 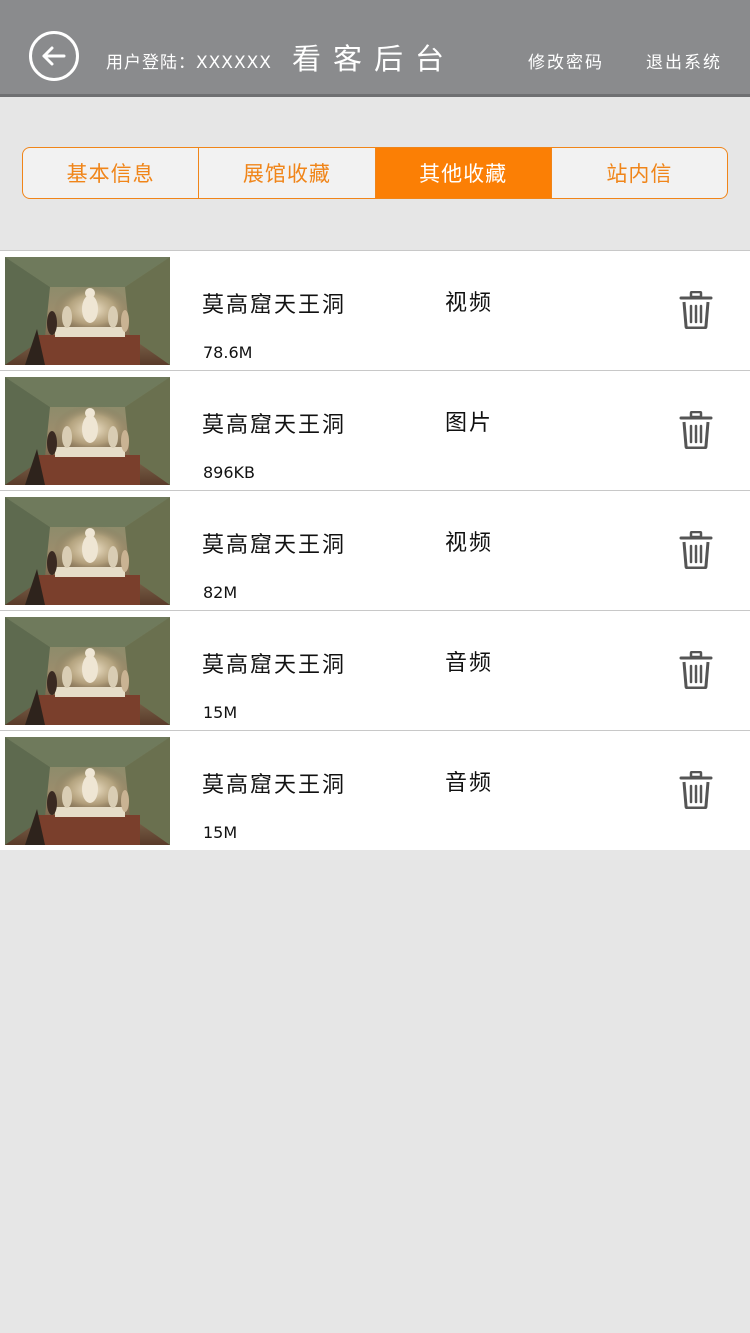 What do you see at coordinates (566, 60) in the screenshot?
I see `change-password-link: 修改密码` at bounding box center [566, 60].